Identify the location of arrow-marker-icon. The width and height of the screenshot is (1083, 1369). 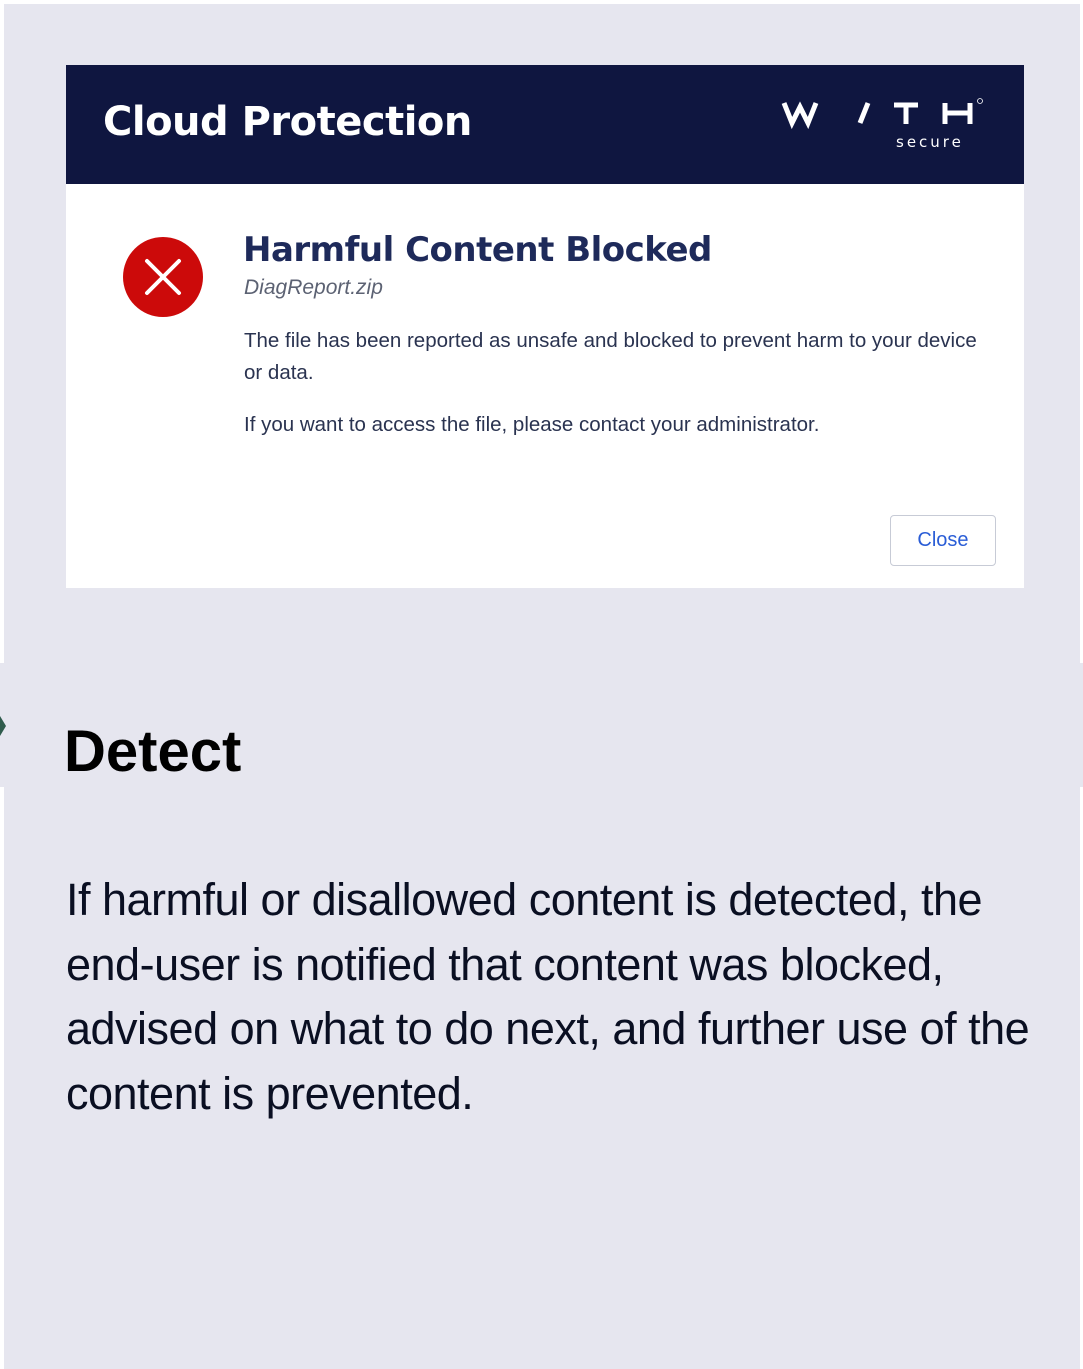
(3, 726).